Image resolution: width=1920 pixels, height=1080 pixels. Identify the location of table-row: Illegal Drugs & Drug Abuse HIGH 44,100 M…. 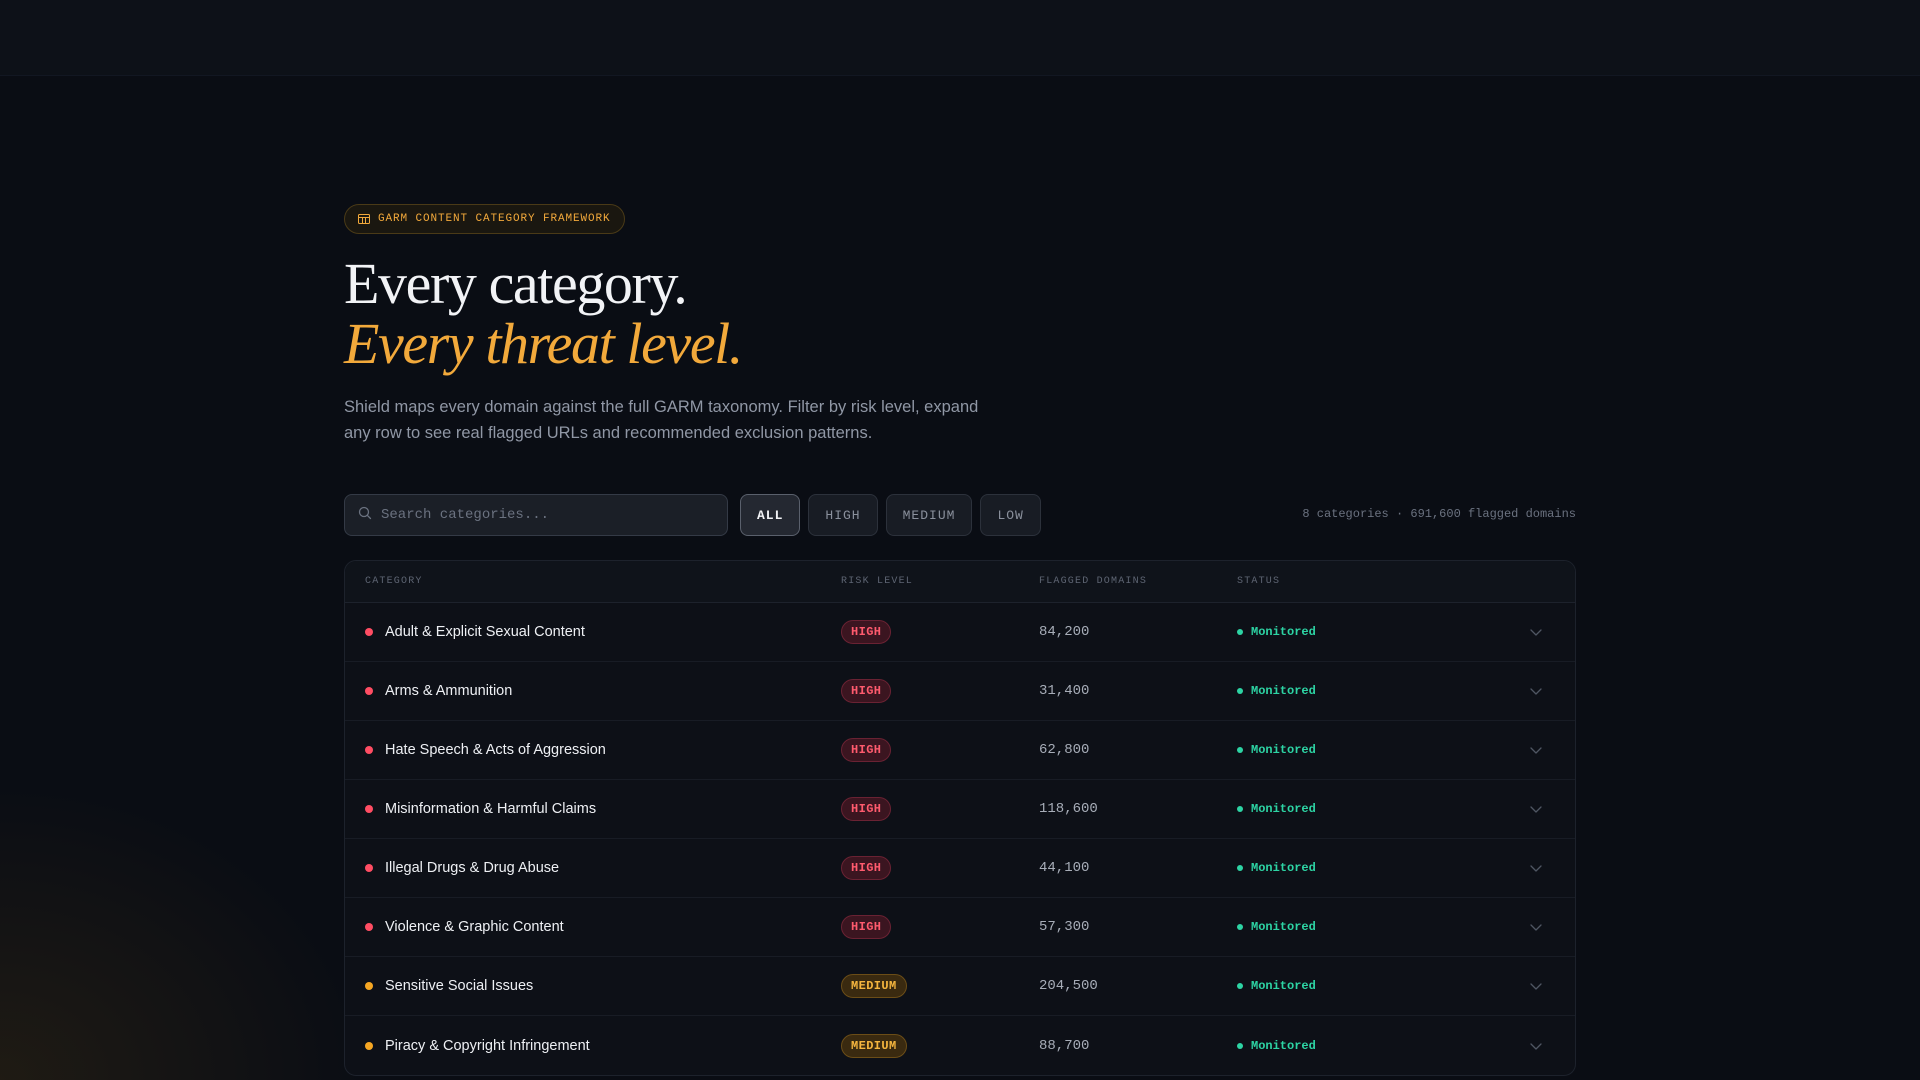
(960, 868).